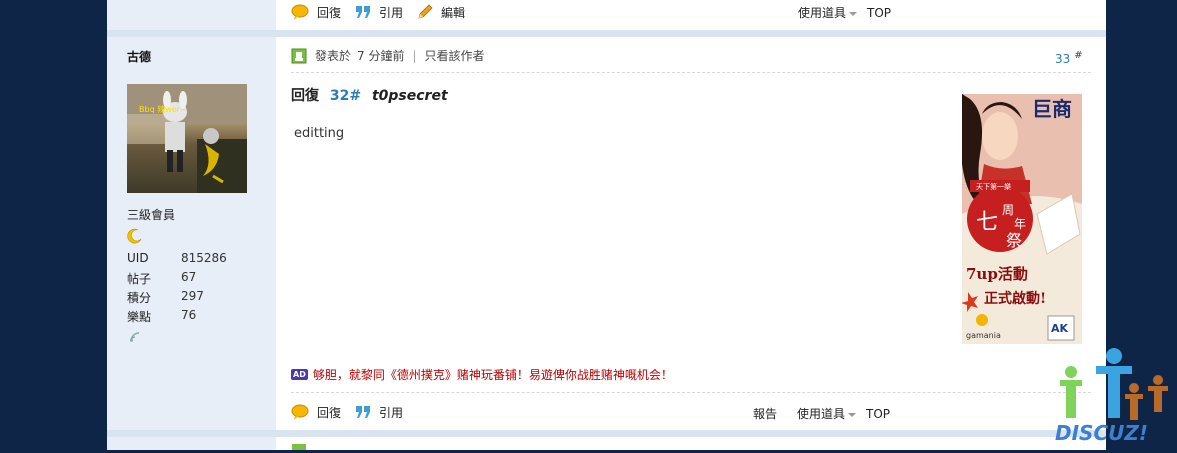 The width and height of the screenshot is (1177, 453). I want to click on ad-seal-char: 七, so click(987, 222).